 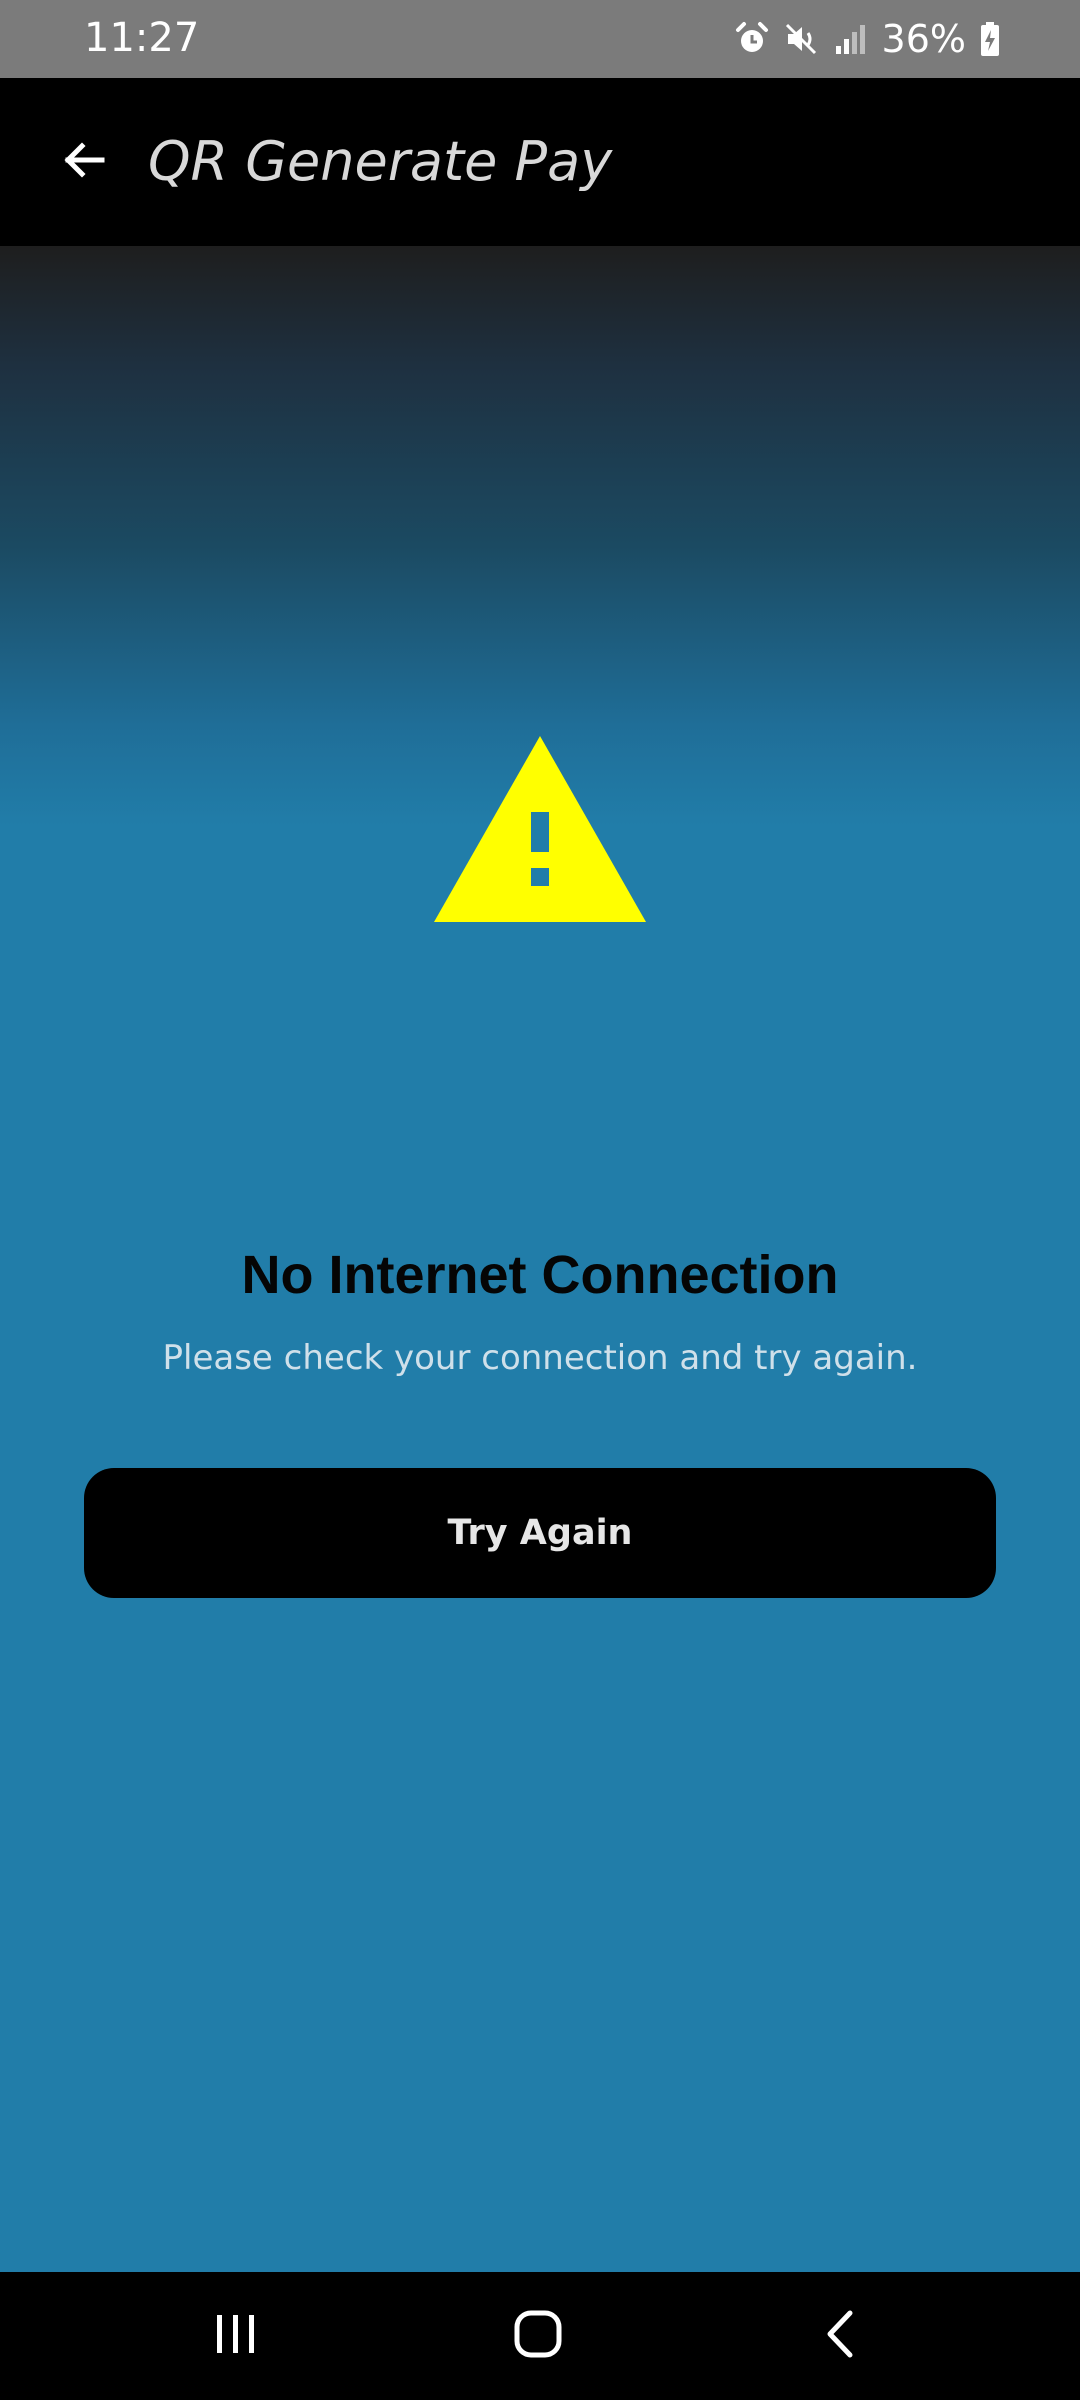 I want to click on navigation-bar, so click(x=540, y=2336).